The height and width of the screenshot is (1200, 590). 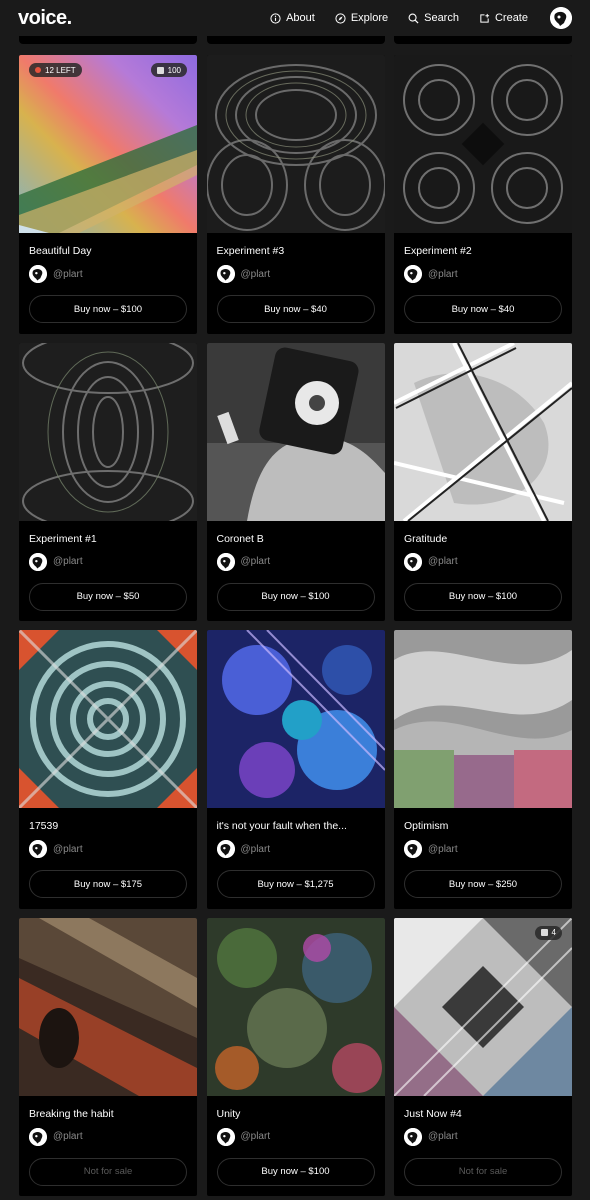 I want to click on buy-now-button: Buy now – $1,275, so click(x=295, y=884).